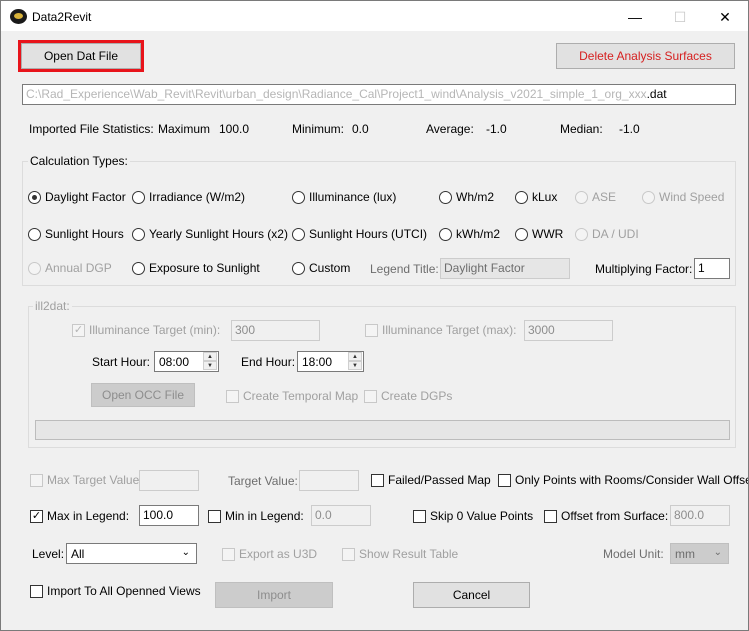 This screenshot has height=631, width=749. I want to click on cancel-button: Cancel, so click(471, 595).